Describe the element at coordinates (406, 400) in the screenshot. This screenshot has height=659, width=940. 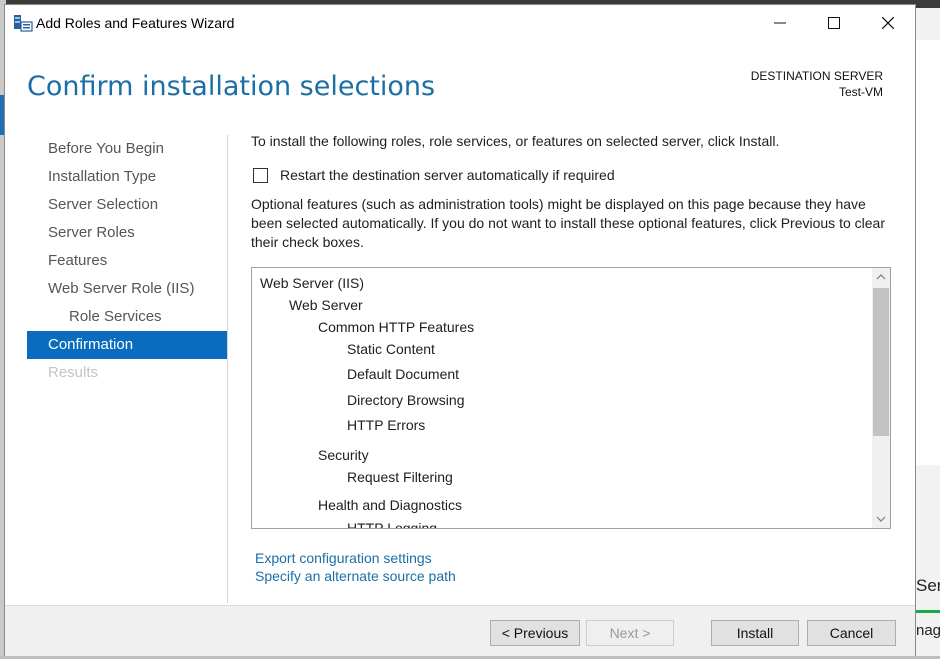
I see `list-item: Directory Browsing` at that location.